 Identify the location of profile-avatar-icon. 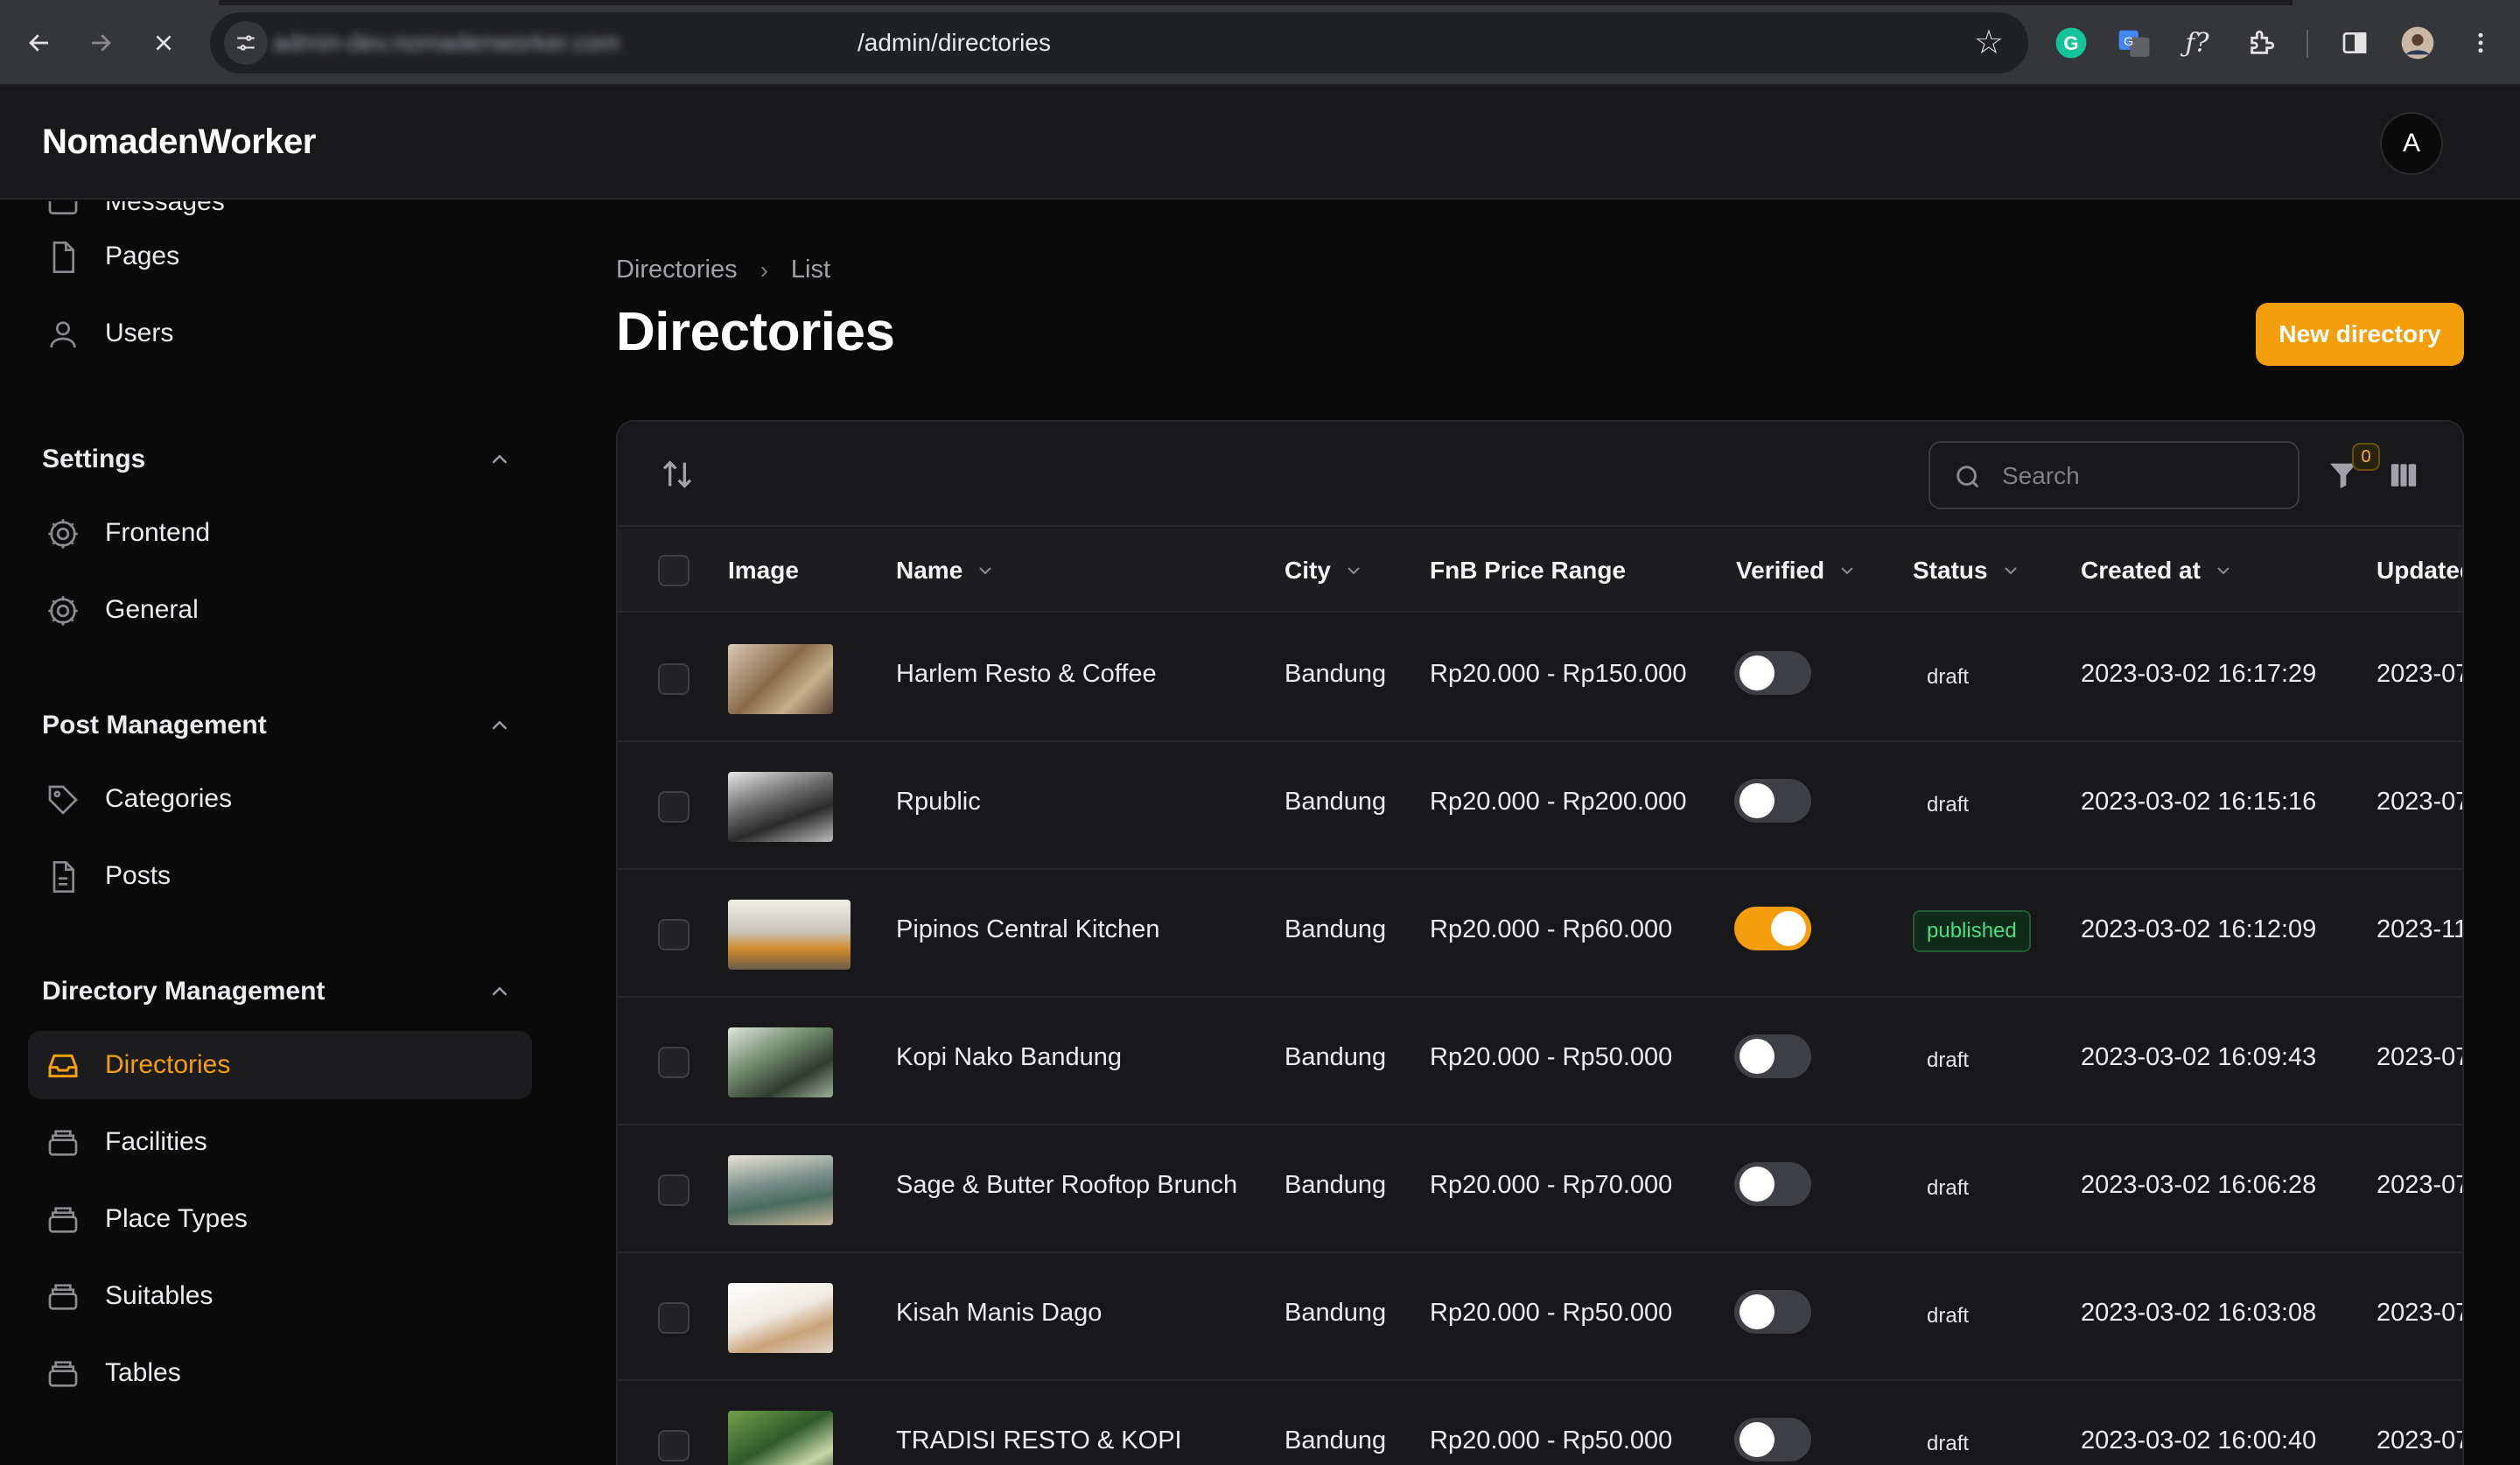
(2418, 43).